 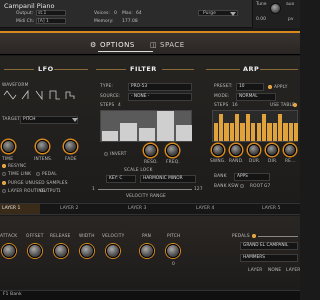 I want to click on purge-unused-label: PURGE UNUSED SAMPLES, so click(x=38, y=183).